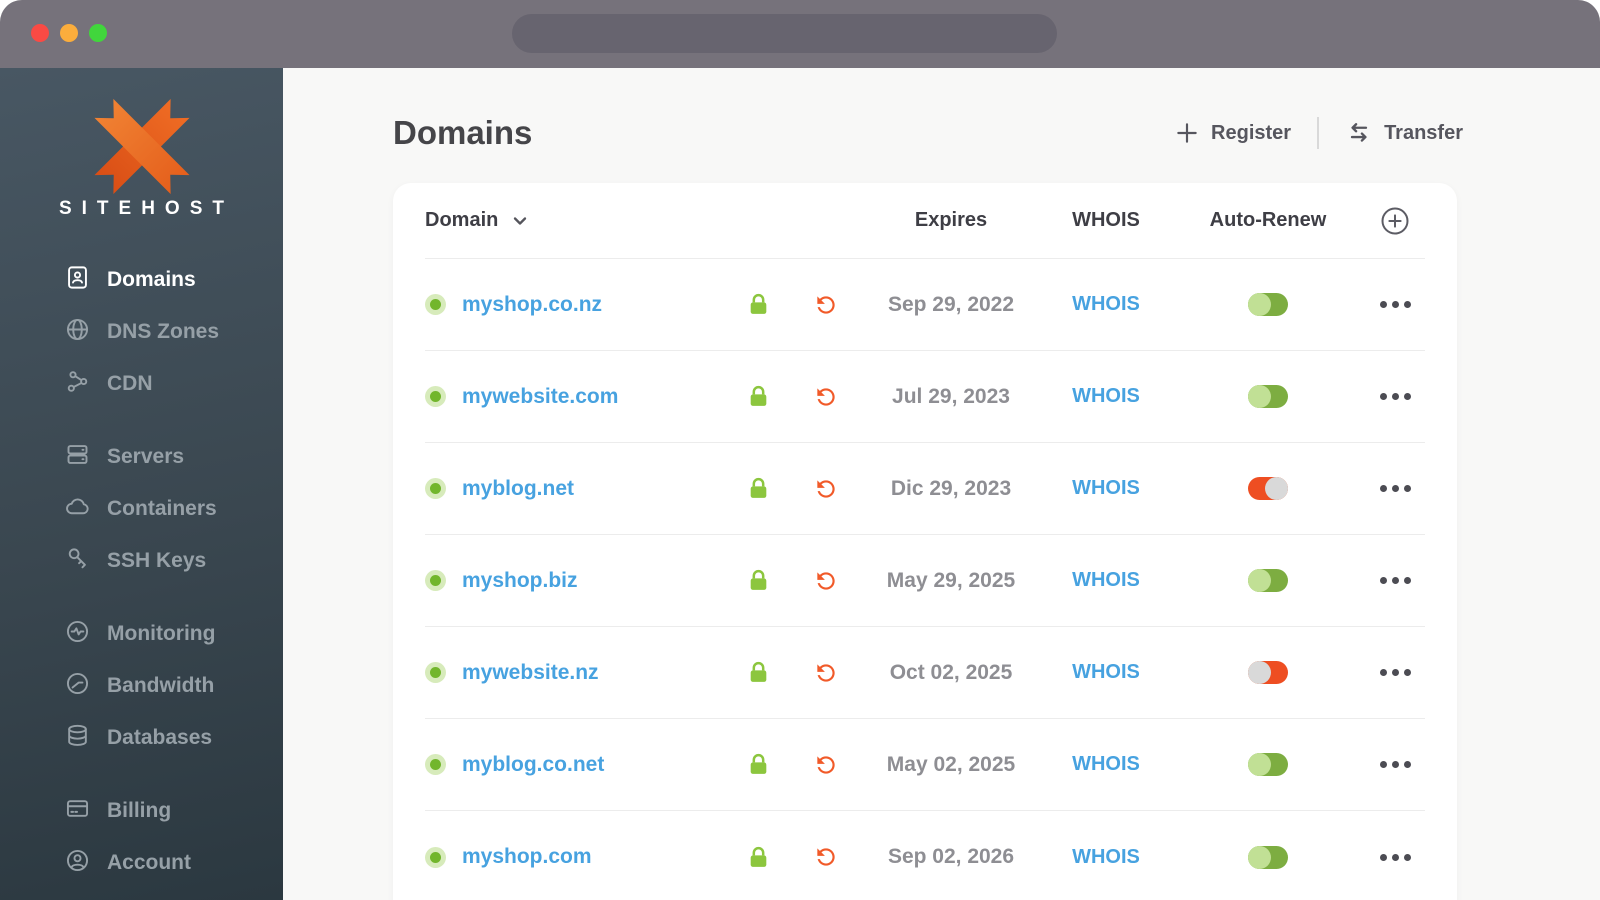 Image resolution: width=1600 pixels, height=900 pixels. What do you see at coordinates (951, 764) in the screenshot?
I see `expires-cell: May 02, 2025` at bounding box center [951, 764].